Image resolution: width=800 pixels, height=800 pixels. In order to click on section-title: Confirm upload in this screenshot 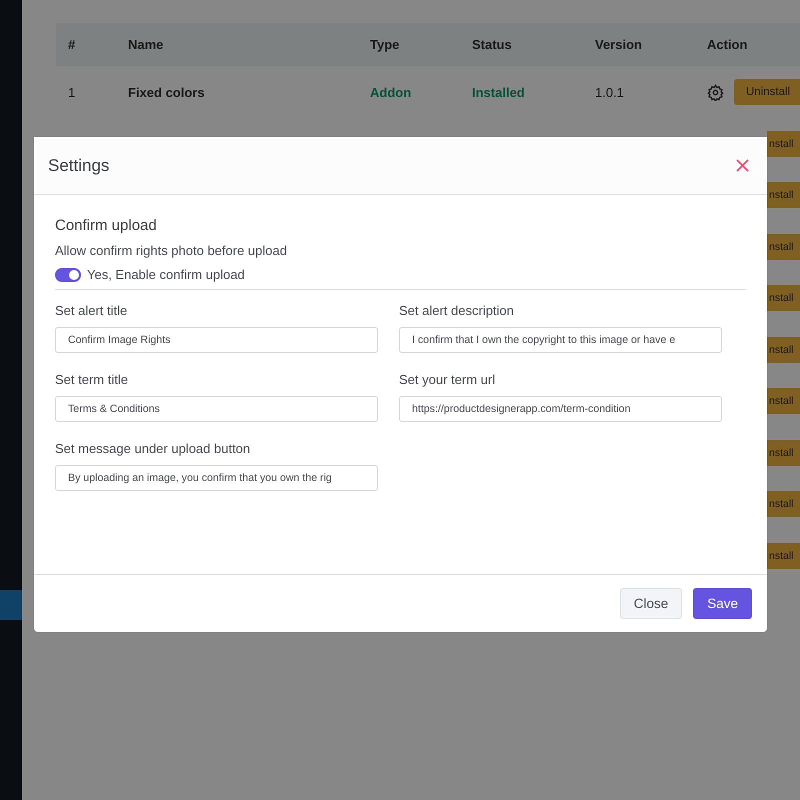, I will do `click(106, 225)`.